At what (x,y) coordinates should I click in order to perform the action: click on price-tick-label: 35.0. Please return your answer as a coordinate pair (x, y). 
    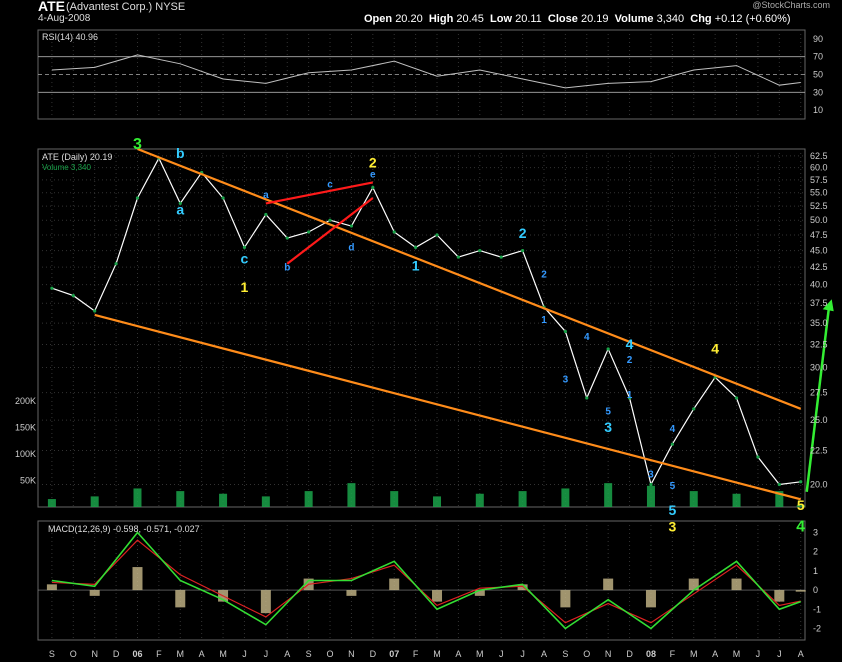
    Looking at the image, I should click on (819, 323).